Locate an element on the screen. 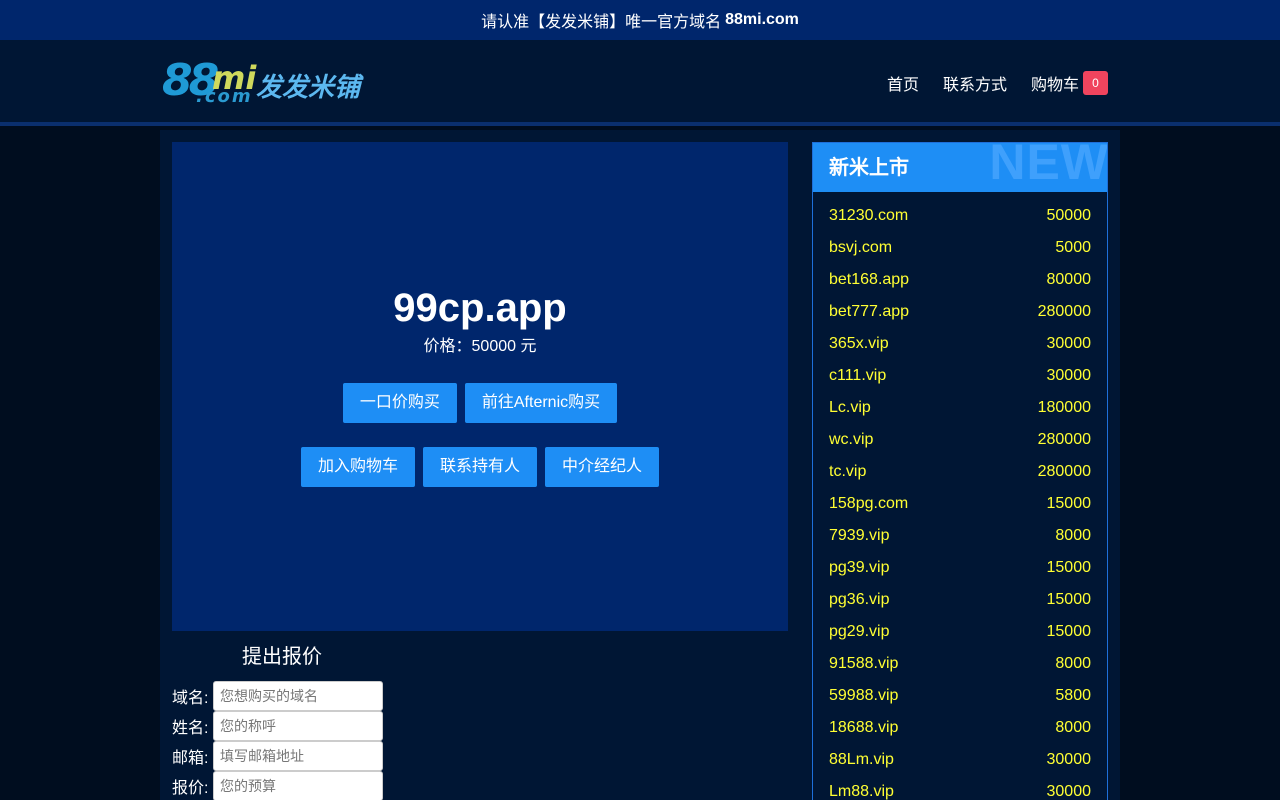 This screenshot has height=800, width=1280. buy-now-button: 一口价购买 is located at coordinates (399, 403).